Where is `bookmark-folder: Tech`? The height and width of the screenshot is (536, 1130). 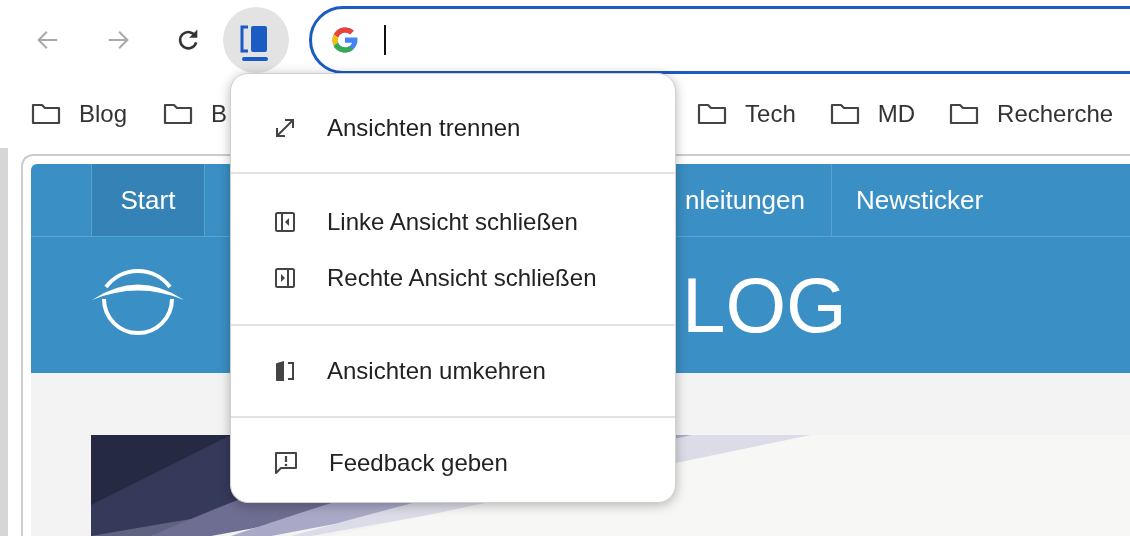
bookmark-folder: Tech is located at coordinates (746, 114).